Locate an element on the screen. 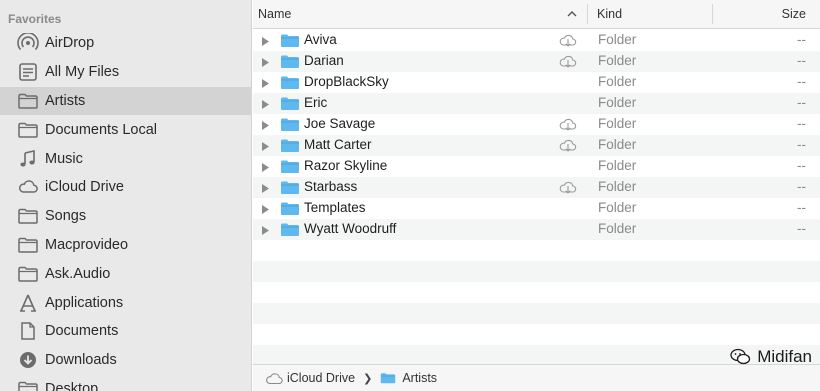 The image size is (820, 391). sidebar-item-music: Music is located at coordinates (125, 158).